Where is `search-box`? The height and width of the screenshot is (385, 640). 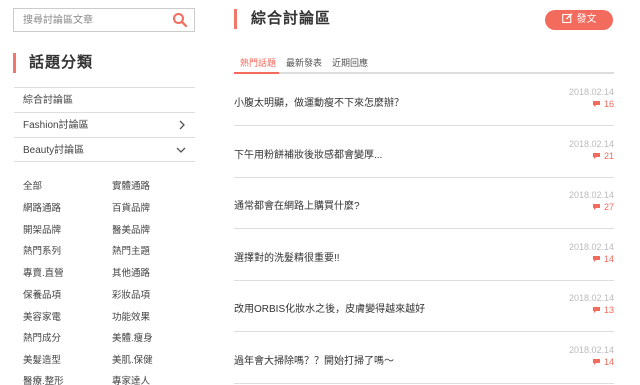 search-box is located at coordinates (104, 20).